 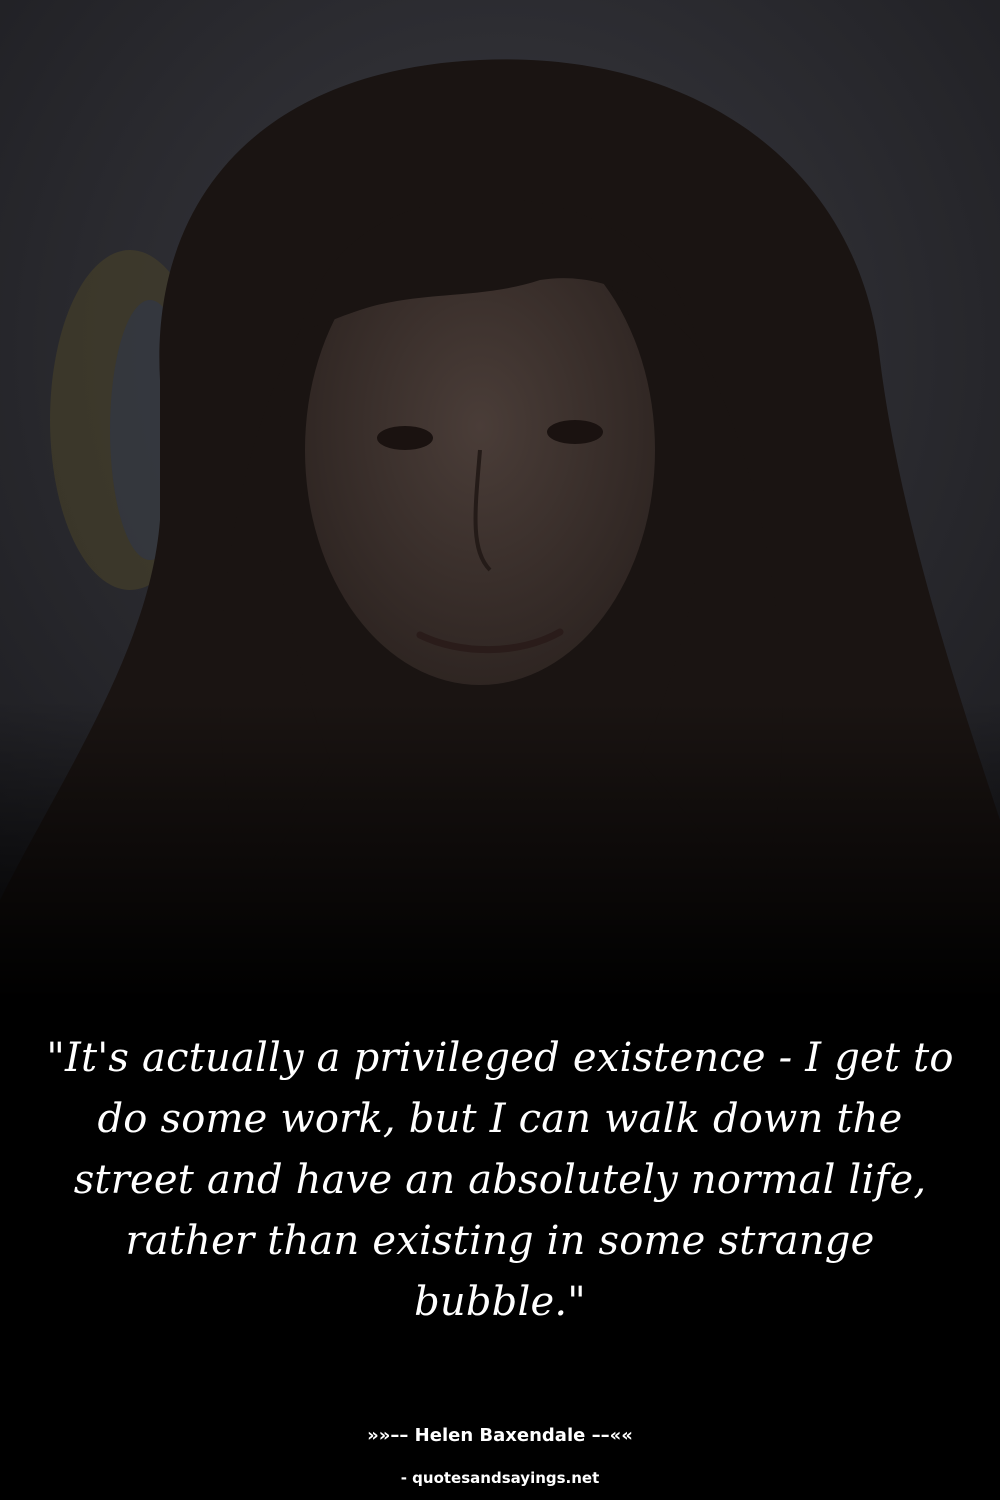 I want to click on author-attribution: »»–– Helen Baxendale ––««, so click(x=500, y=1435).